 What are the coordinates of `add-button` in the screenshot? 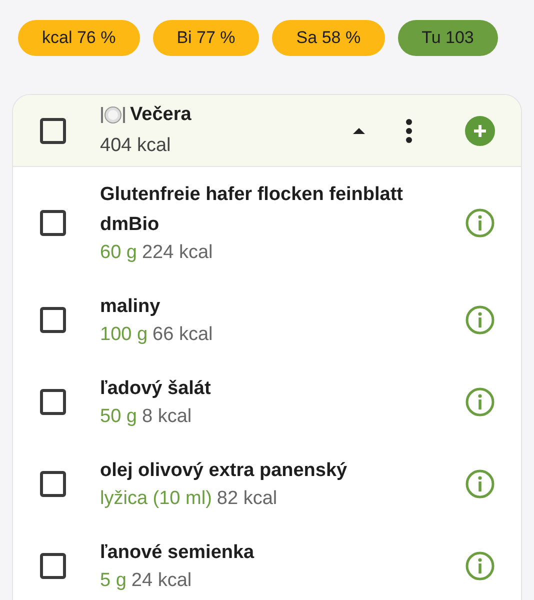 It's located at (480, 131).